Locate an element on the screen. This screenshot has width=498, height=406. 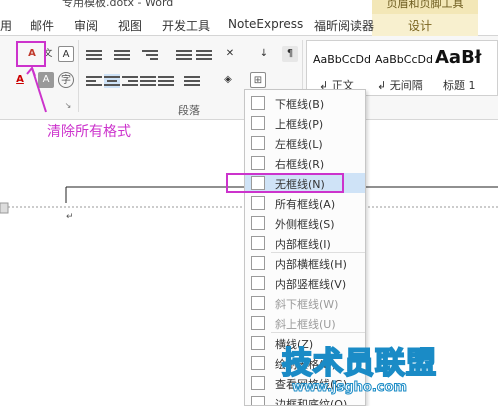
watermark-url: www.jsgho.com is located at coordinates (350, 388).